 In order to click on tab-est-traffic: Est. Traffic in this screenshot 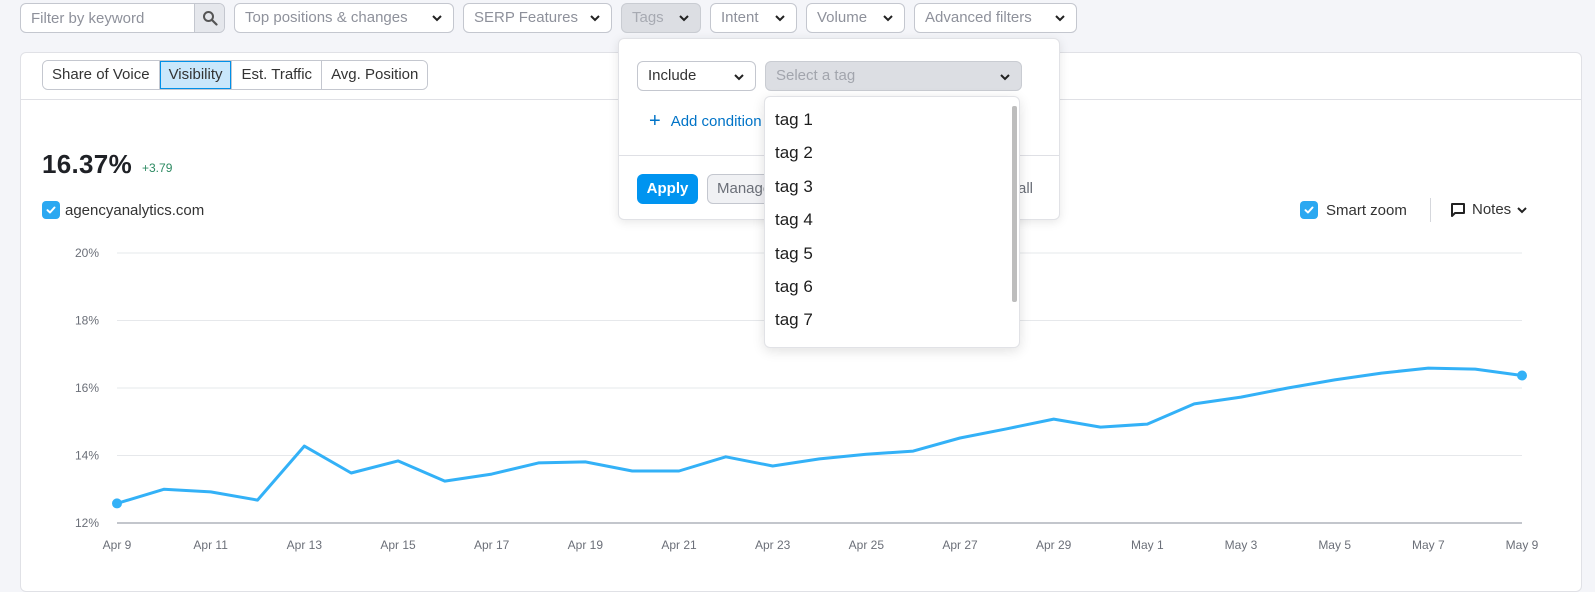, I will do `click(277, 75)`.